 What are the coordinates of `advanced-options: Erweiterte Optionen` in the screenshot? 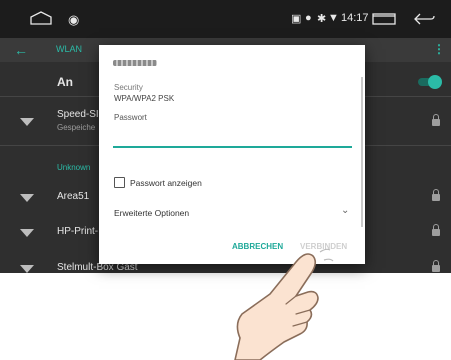 It's located at (151, 213).